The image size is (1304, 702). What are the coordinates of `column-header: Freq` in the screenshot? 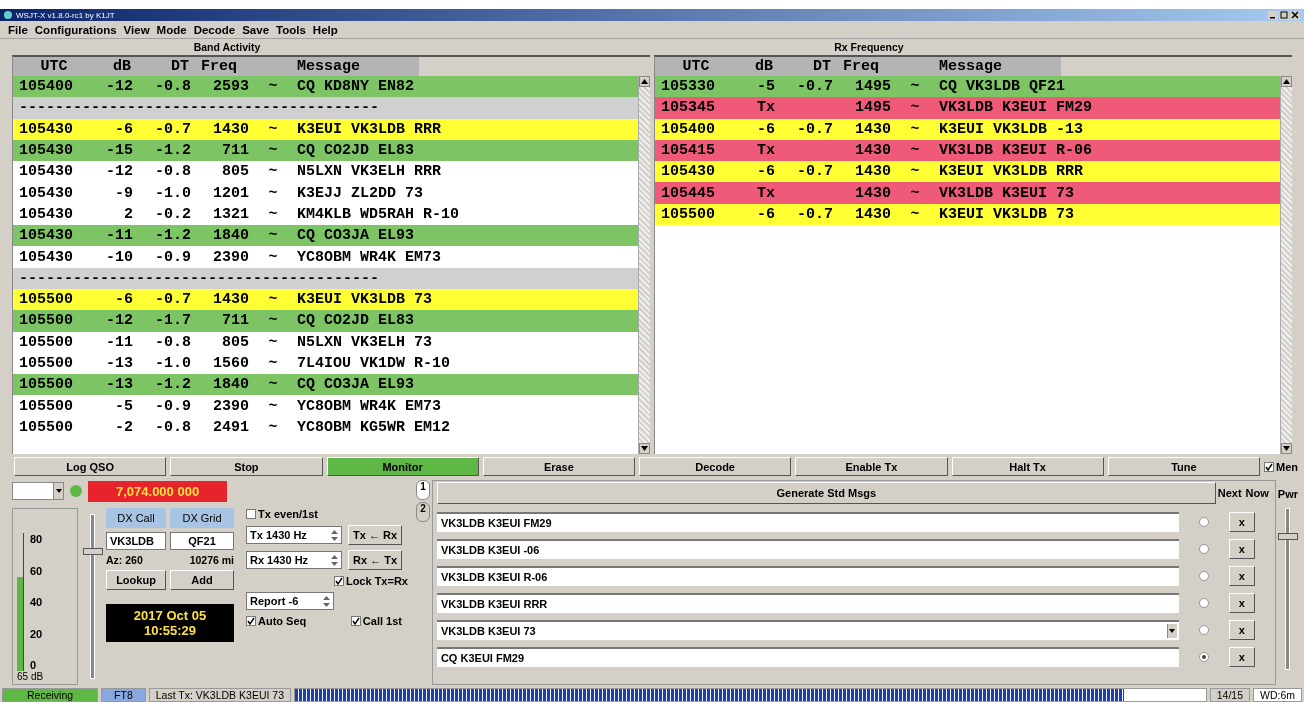 It's located at (861, 66).